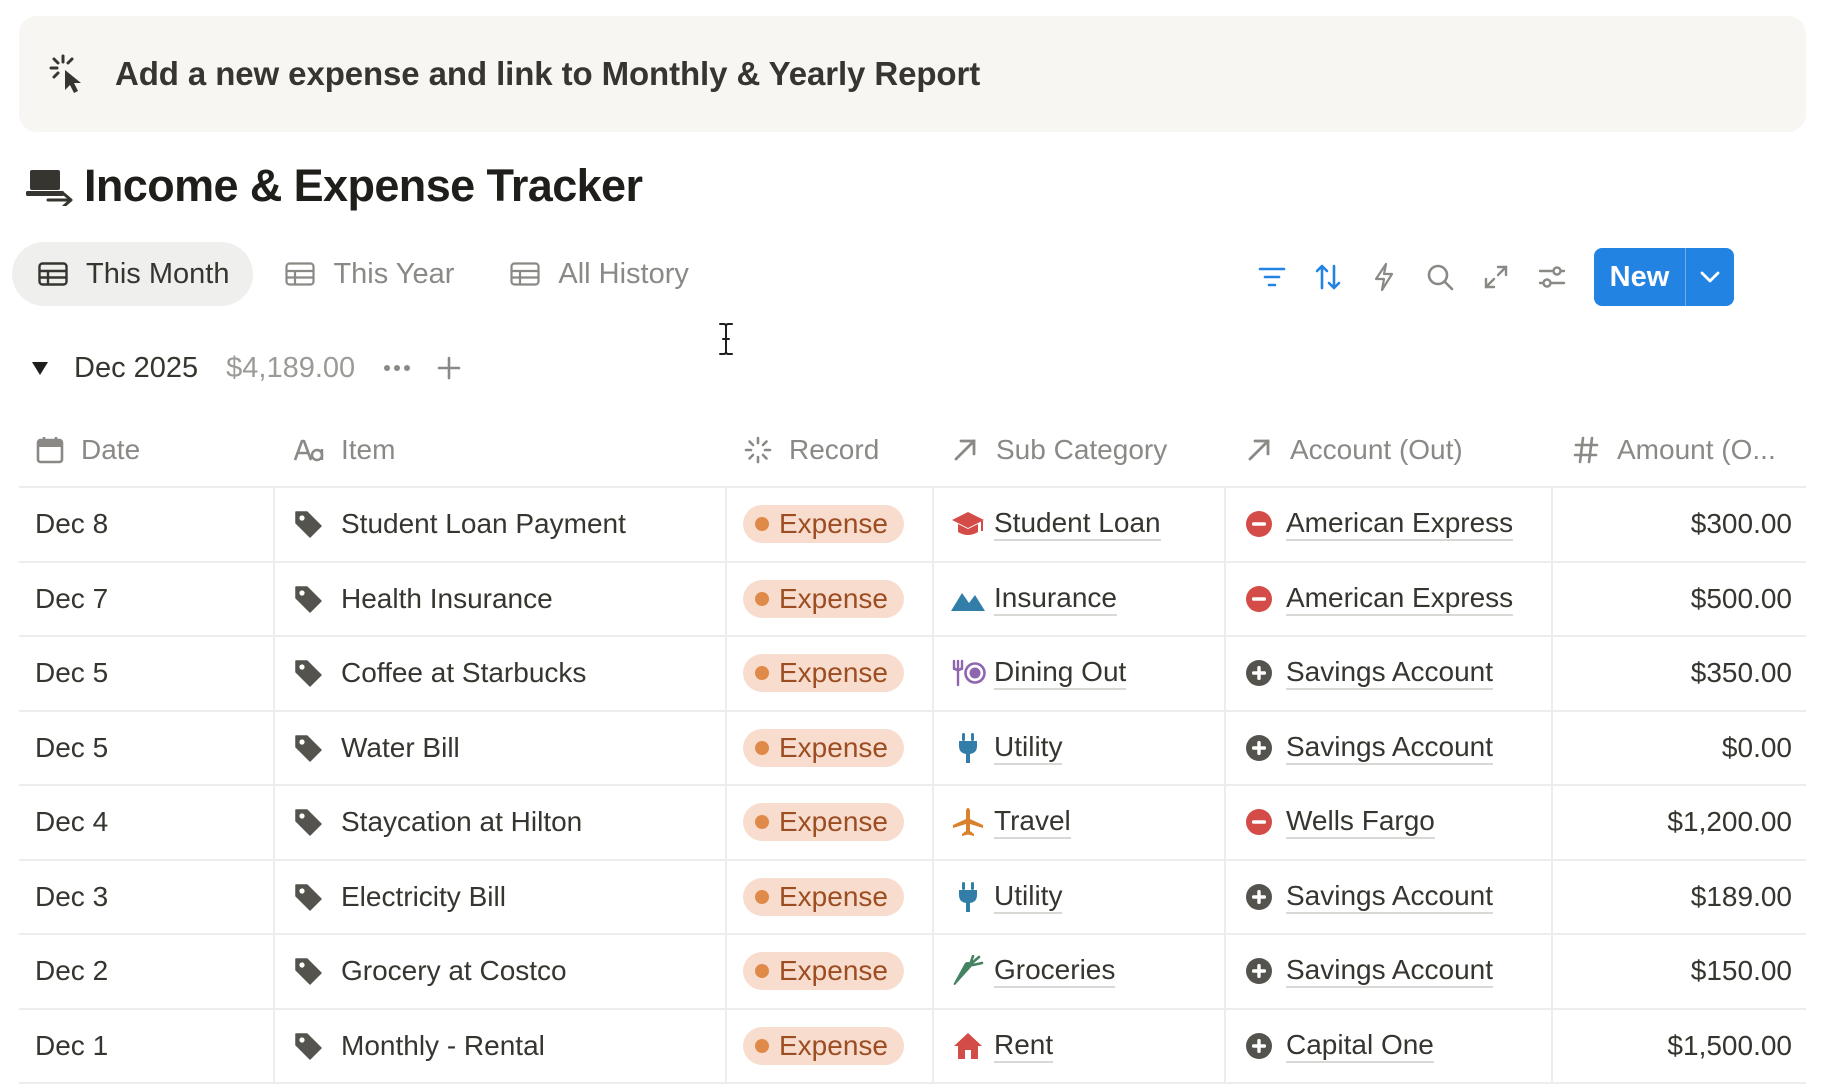 This screenshot has width=1821, height=1088. I want to click on new-button: New, so click(1664, 277).